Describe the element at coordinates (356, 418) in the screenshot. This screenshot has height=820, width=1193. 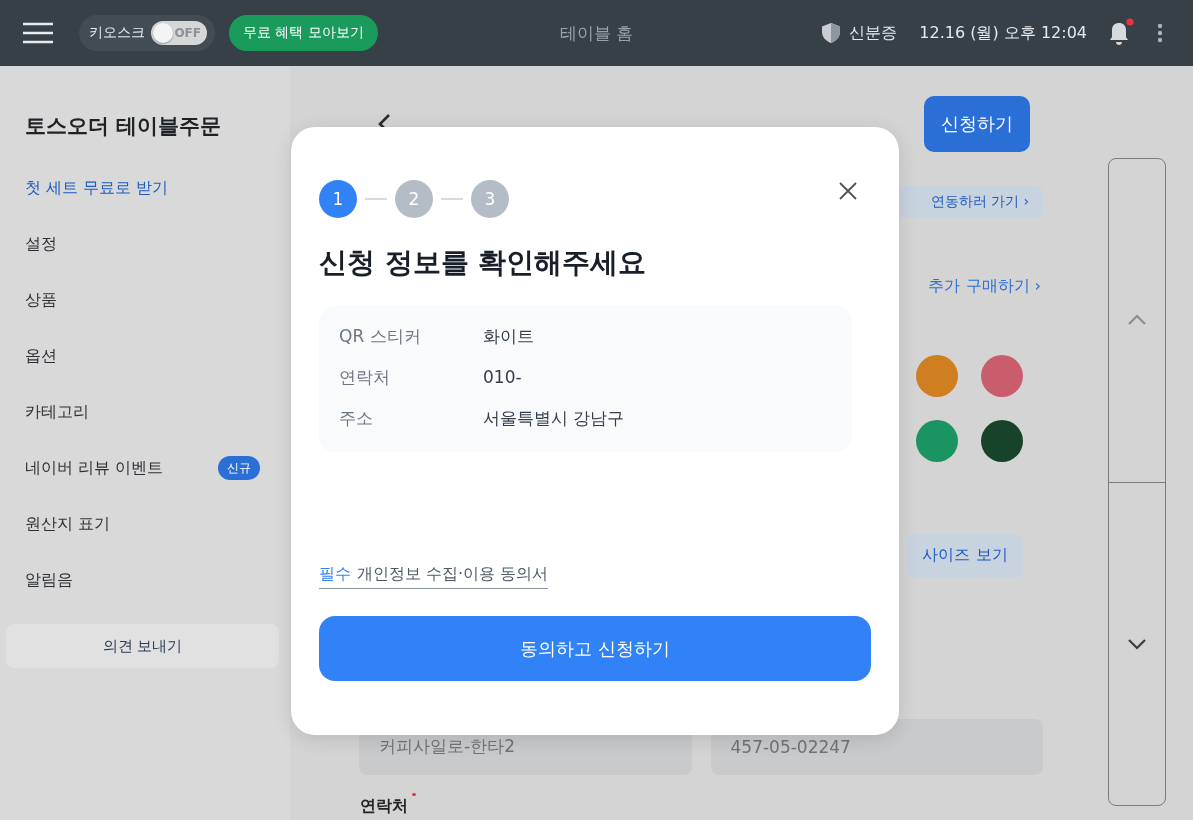
I see `summary-label: 주소` at that location.